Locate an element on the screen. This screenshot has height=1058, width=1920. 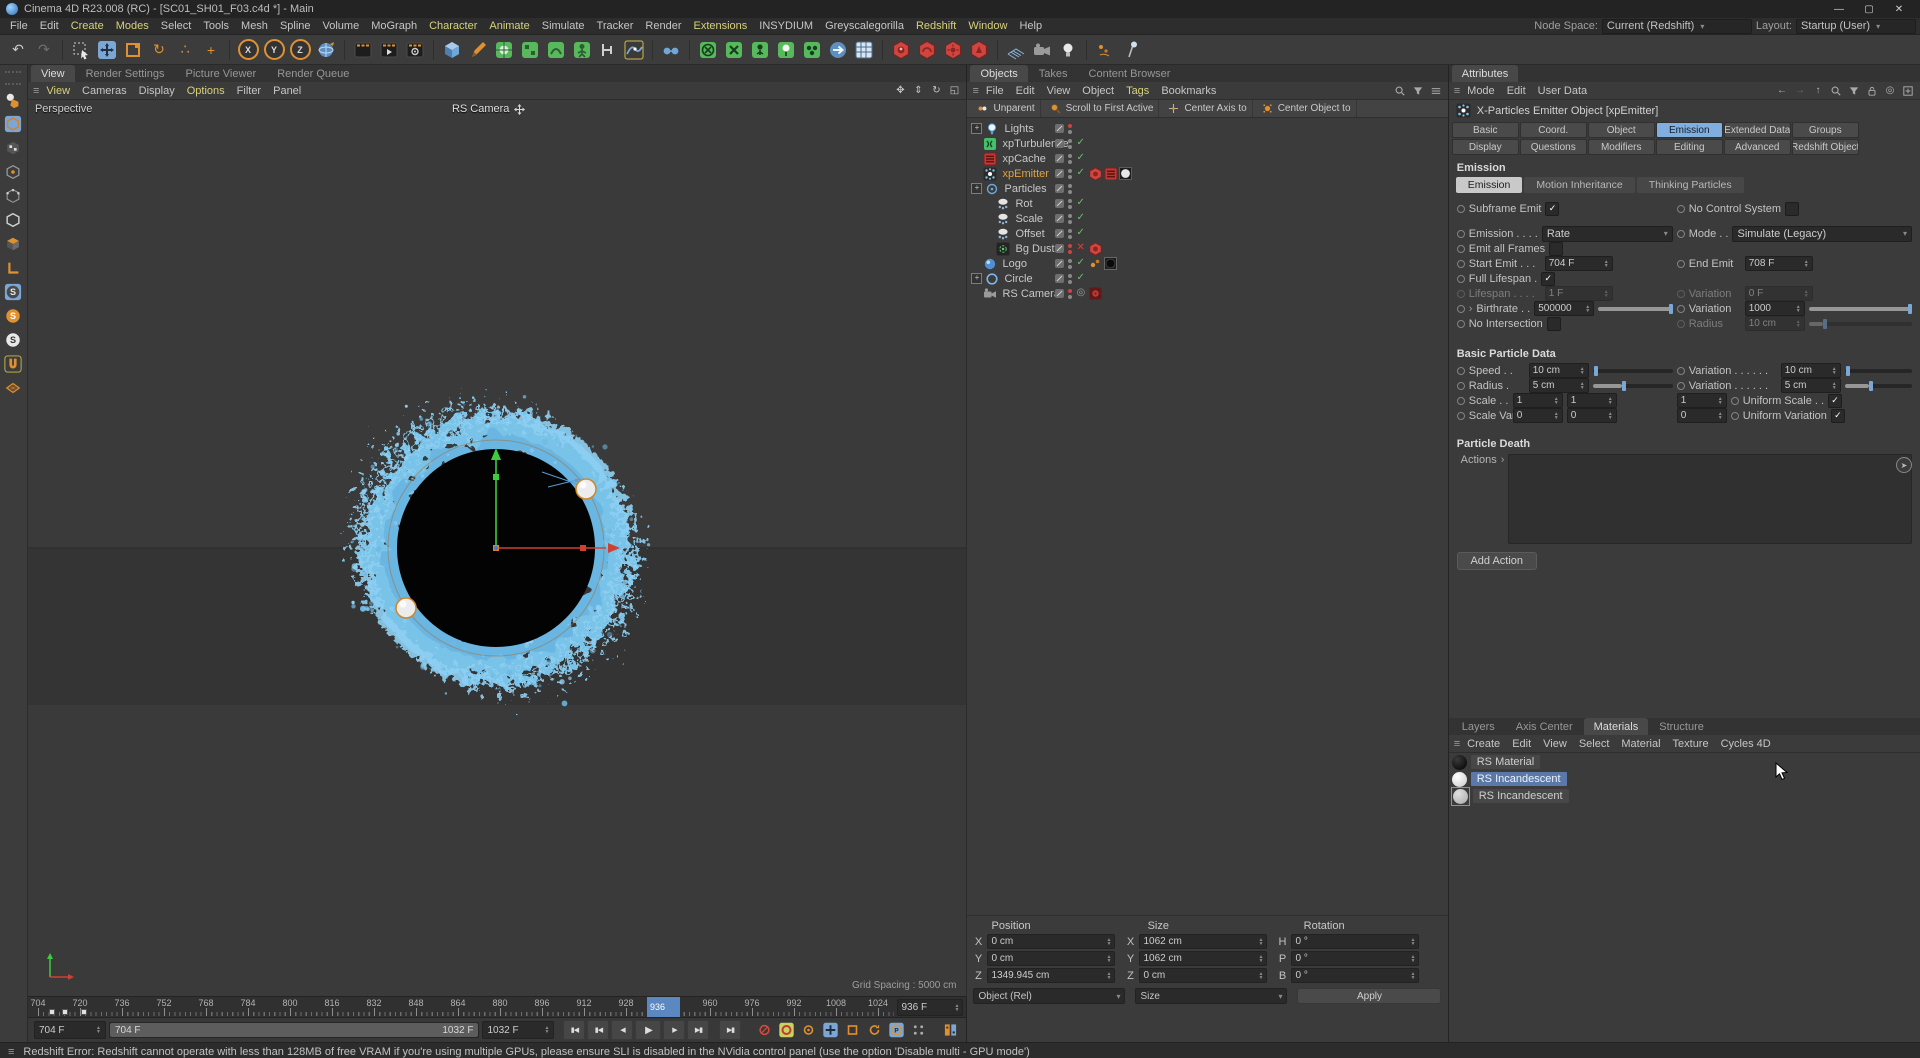
odots-tag-icon is located at coordinates (1095, 263).